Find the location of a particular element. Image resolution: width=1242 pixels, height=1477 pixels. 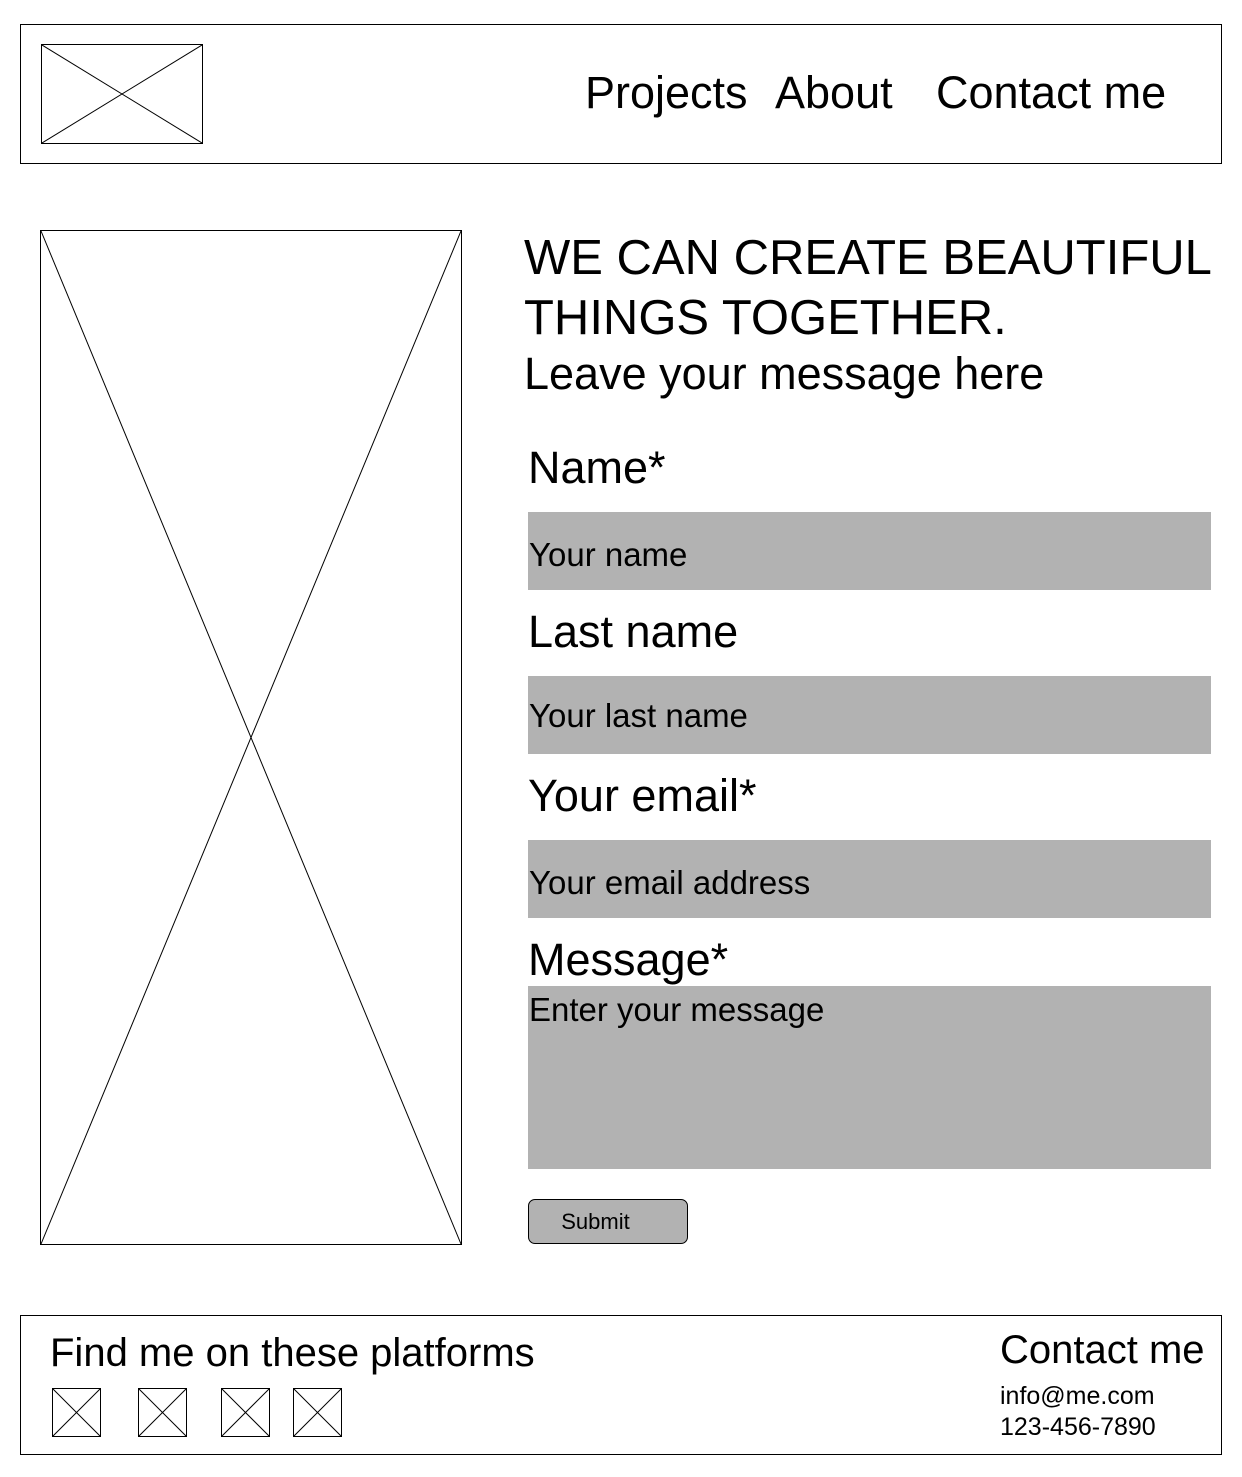

social-platform-2-icon is located at coordinates (162, 1412).